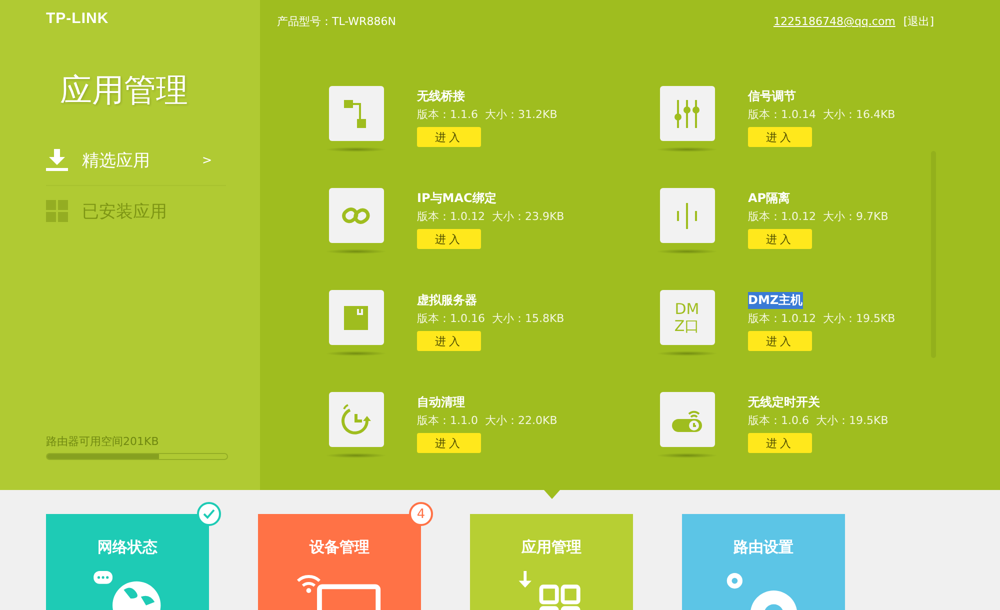 Image resolution: width=1000 pixels, height=610 pixels. What do you see at coordinates (834, 21) in the screenshot?
I see `account-link: 1225186748@qq.com` at bounding box center [834, 21].